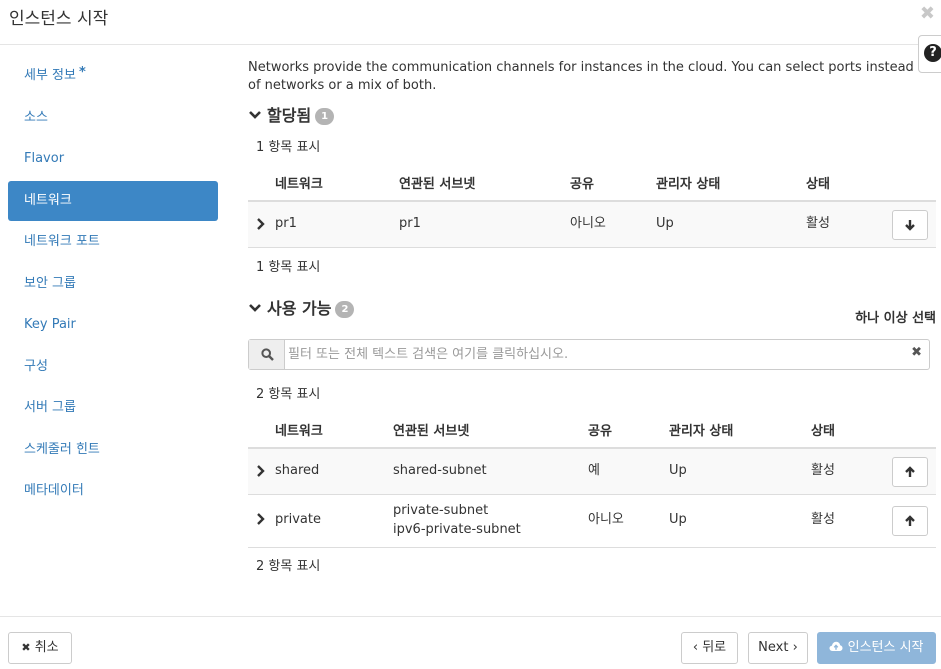 The height and width of the screenshot is (669, 941). What do you see at coordinates (36, 117) in the screenshot?
I see `nav-item-label: 소스` at bounding box center [36, 117].